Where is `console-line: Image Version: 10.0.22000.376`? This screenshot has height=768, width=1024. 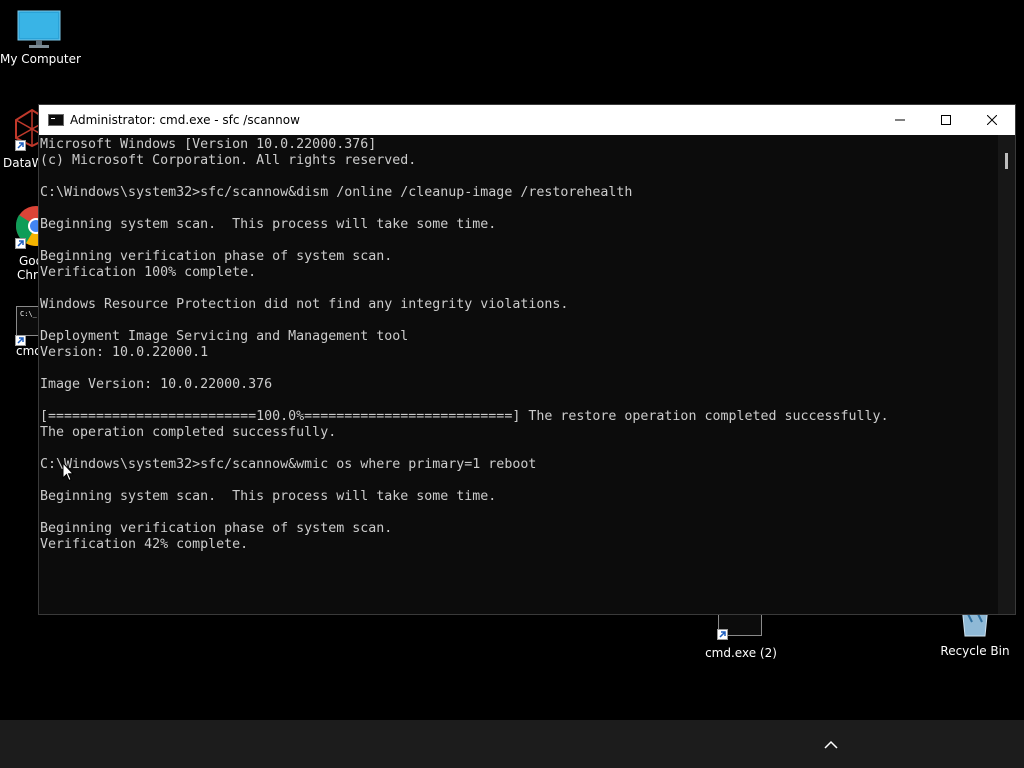
console-line: Image Version: 10.0.22000.376 is located at coordinates (156, 384).